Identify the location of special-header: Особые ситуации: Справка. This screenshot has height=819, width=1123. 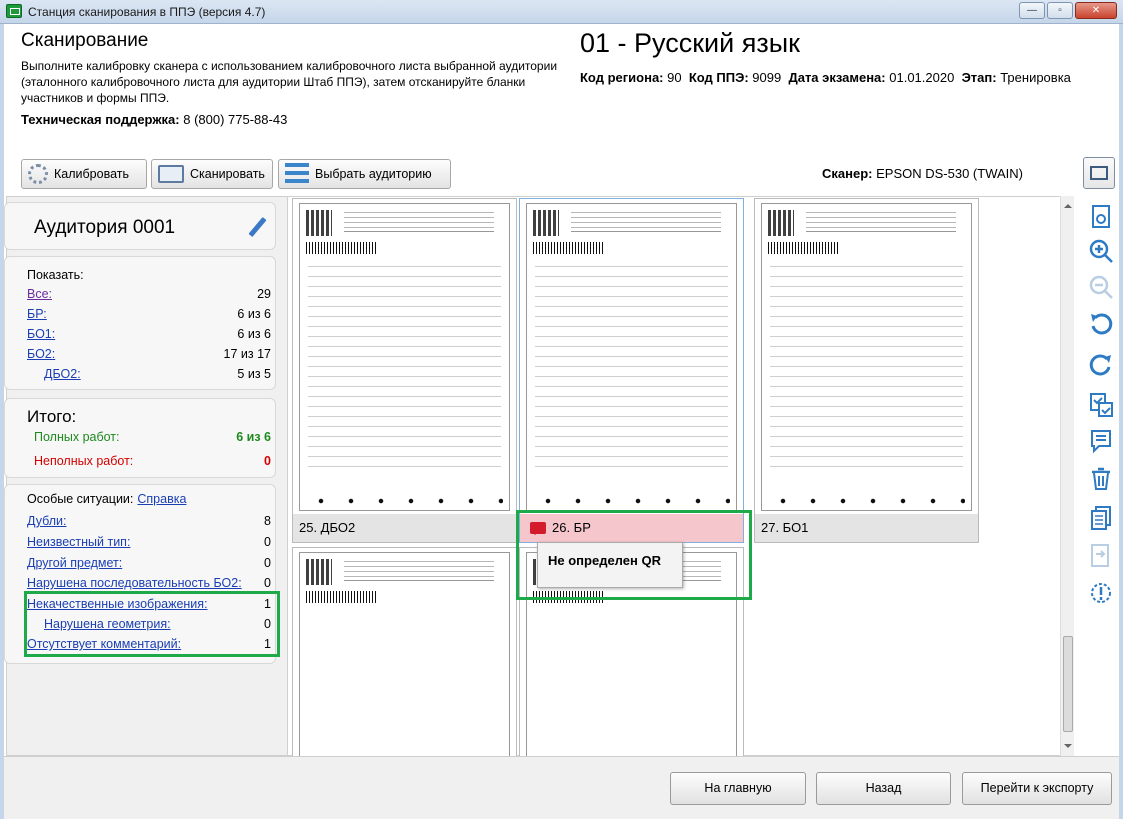
(149, 499).